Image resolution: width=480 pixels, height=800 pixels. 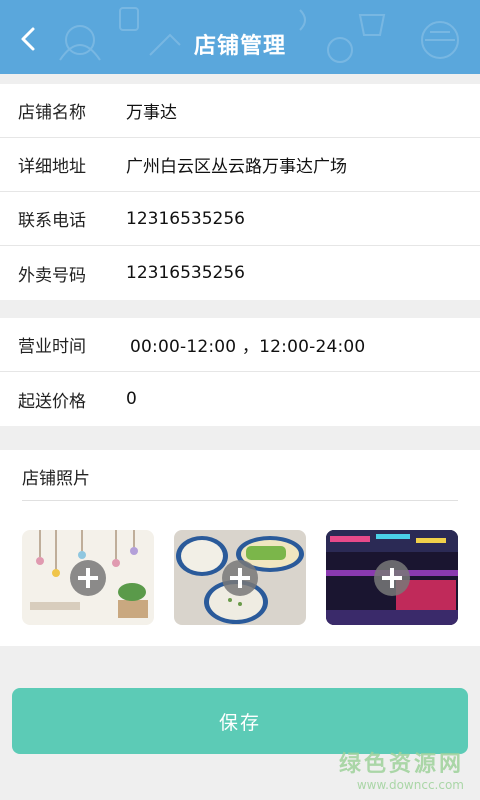 I want to click on hours-value: 00:00-12:00 ，12:00-24:00, so click(x=248, y=347).